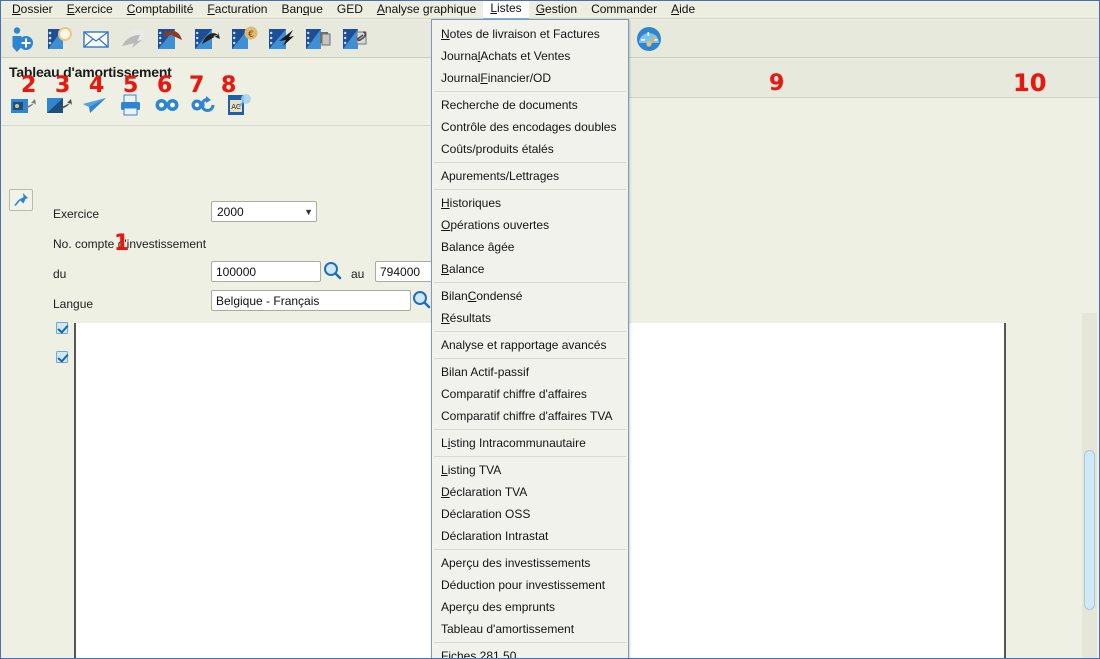  I want to click on langue-row: Langue, so click(73, 304).